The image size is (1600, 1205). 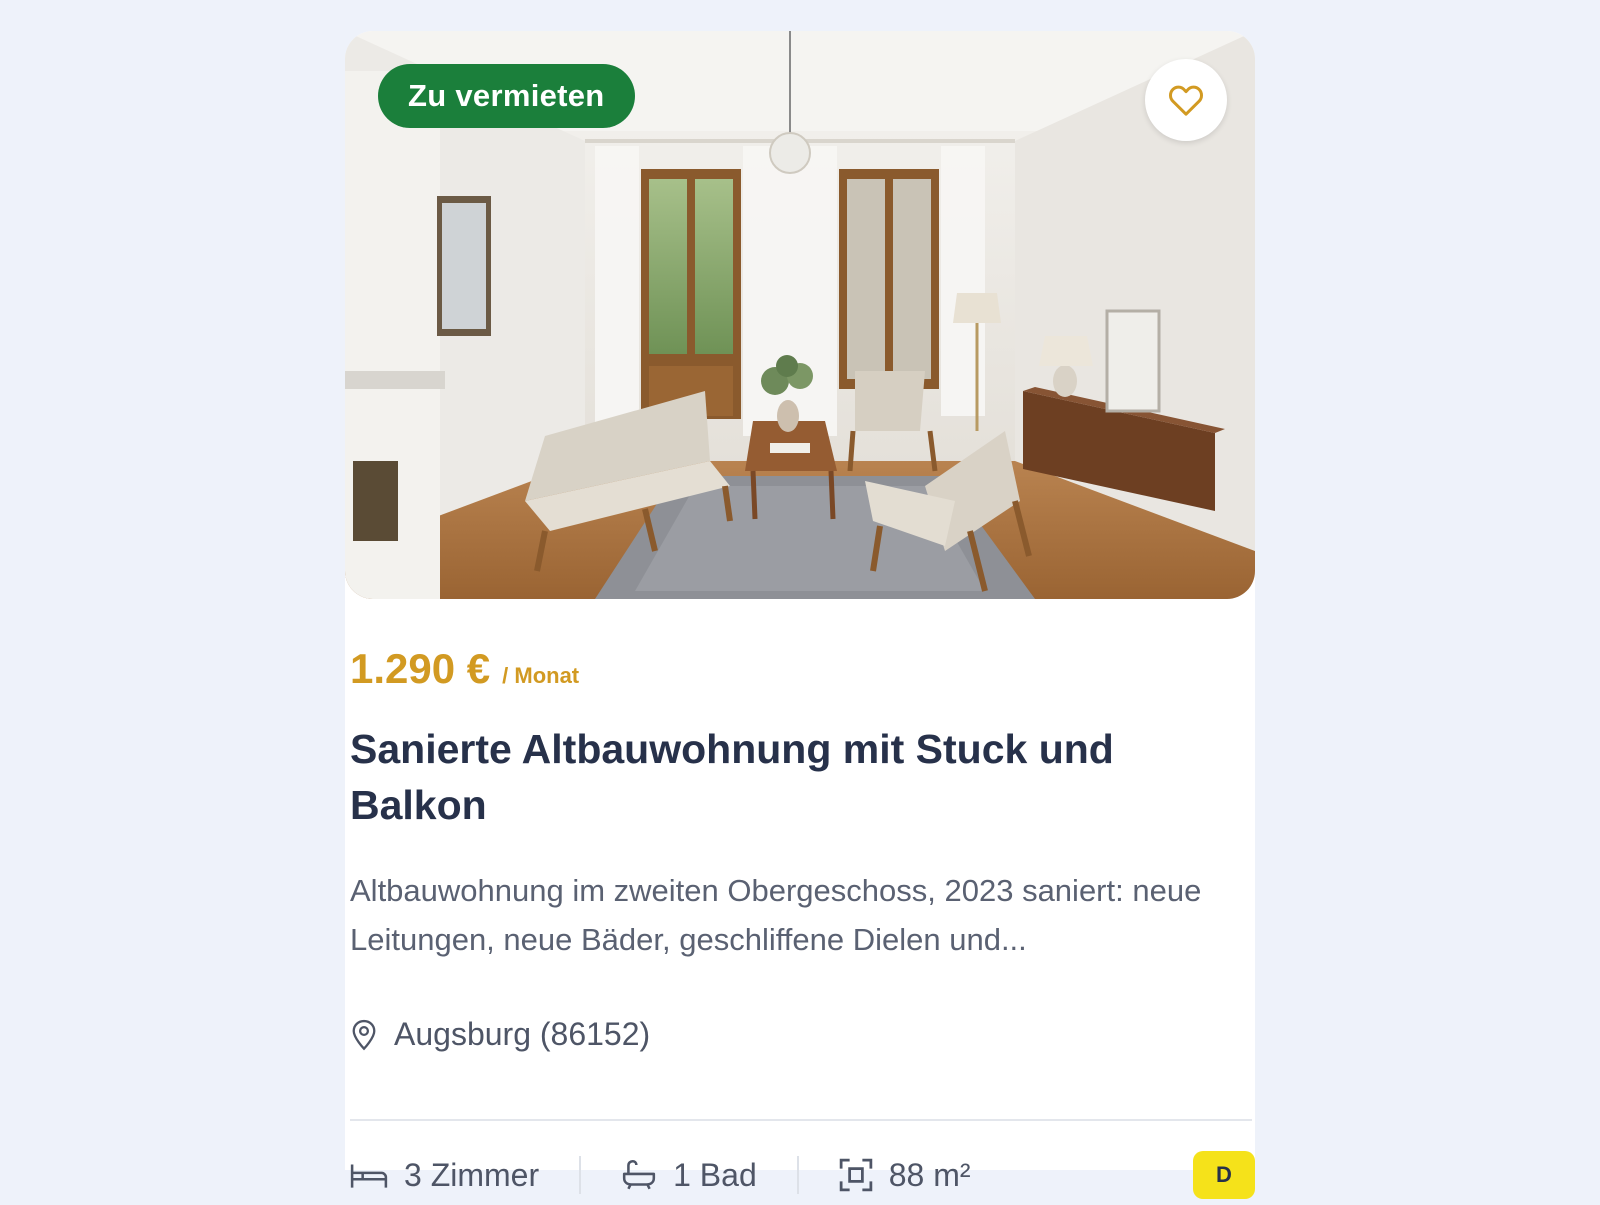 What do you see at coordinates (639, 1174) in the screenshot?
I see `bathtub-icon` at bounding box center [639, 1174].